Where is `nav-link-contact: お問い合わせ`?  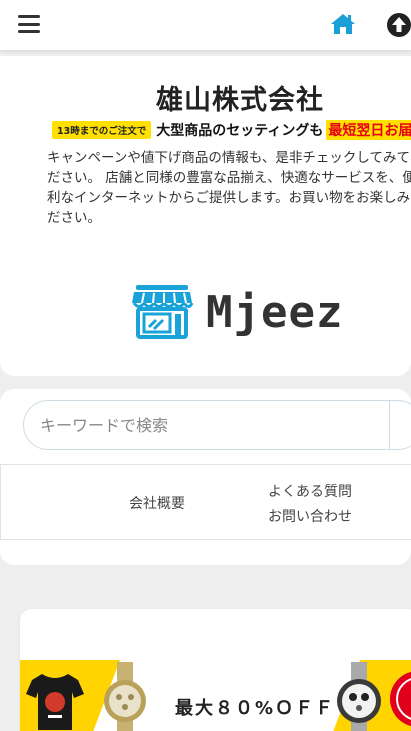 nav-link-contact: お問い合わせ is located at coordinates (310, 516).